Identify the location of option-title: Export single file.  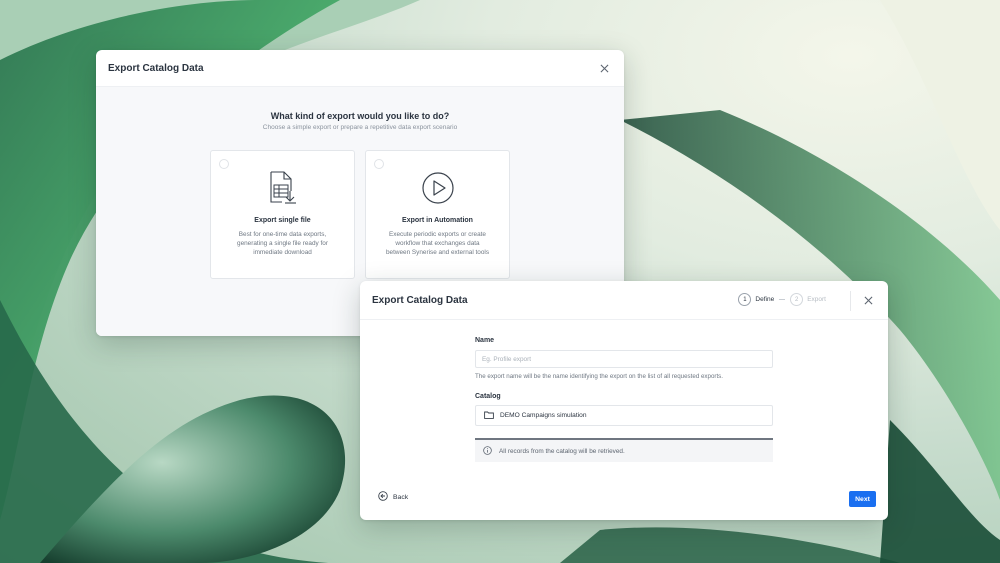
(282, 220).